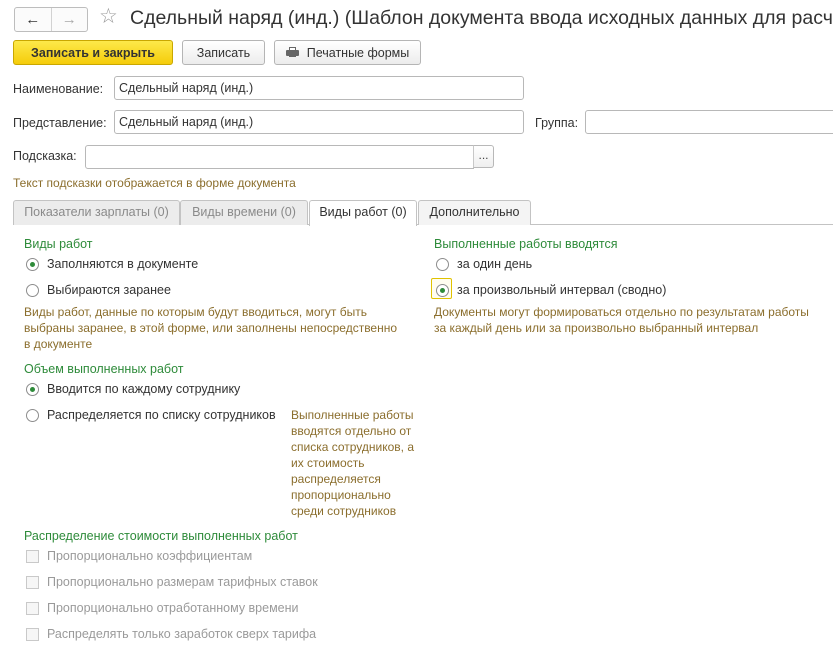 Image resolution: width=833 pixels, height=652 pixels. Describe the element at coordinates (144, 389) in the screenshot. I see `radio-label: Вводится по каждому сотруднику` at that location.